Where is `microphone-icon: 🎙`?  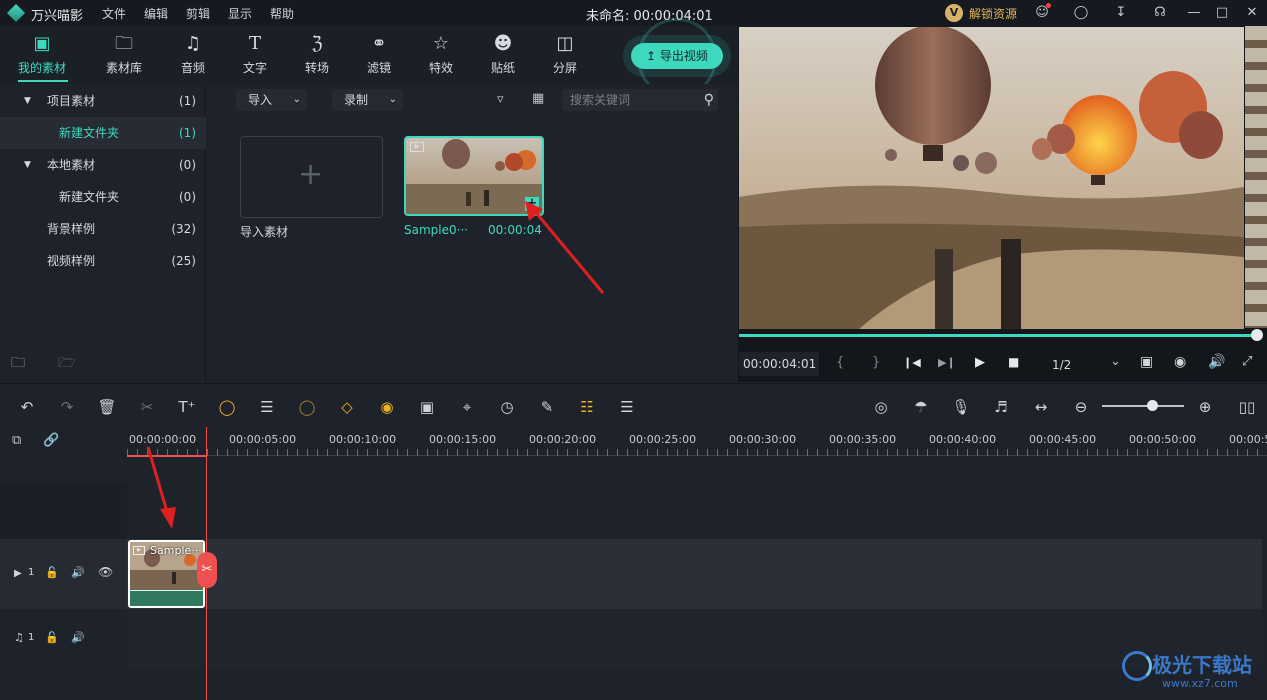
microphone-icon: 🎙 is located at coordinates (961, 407).